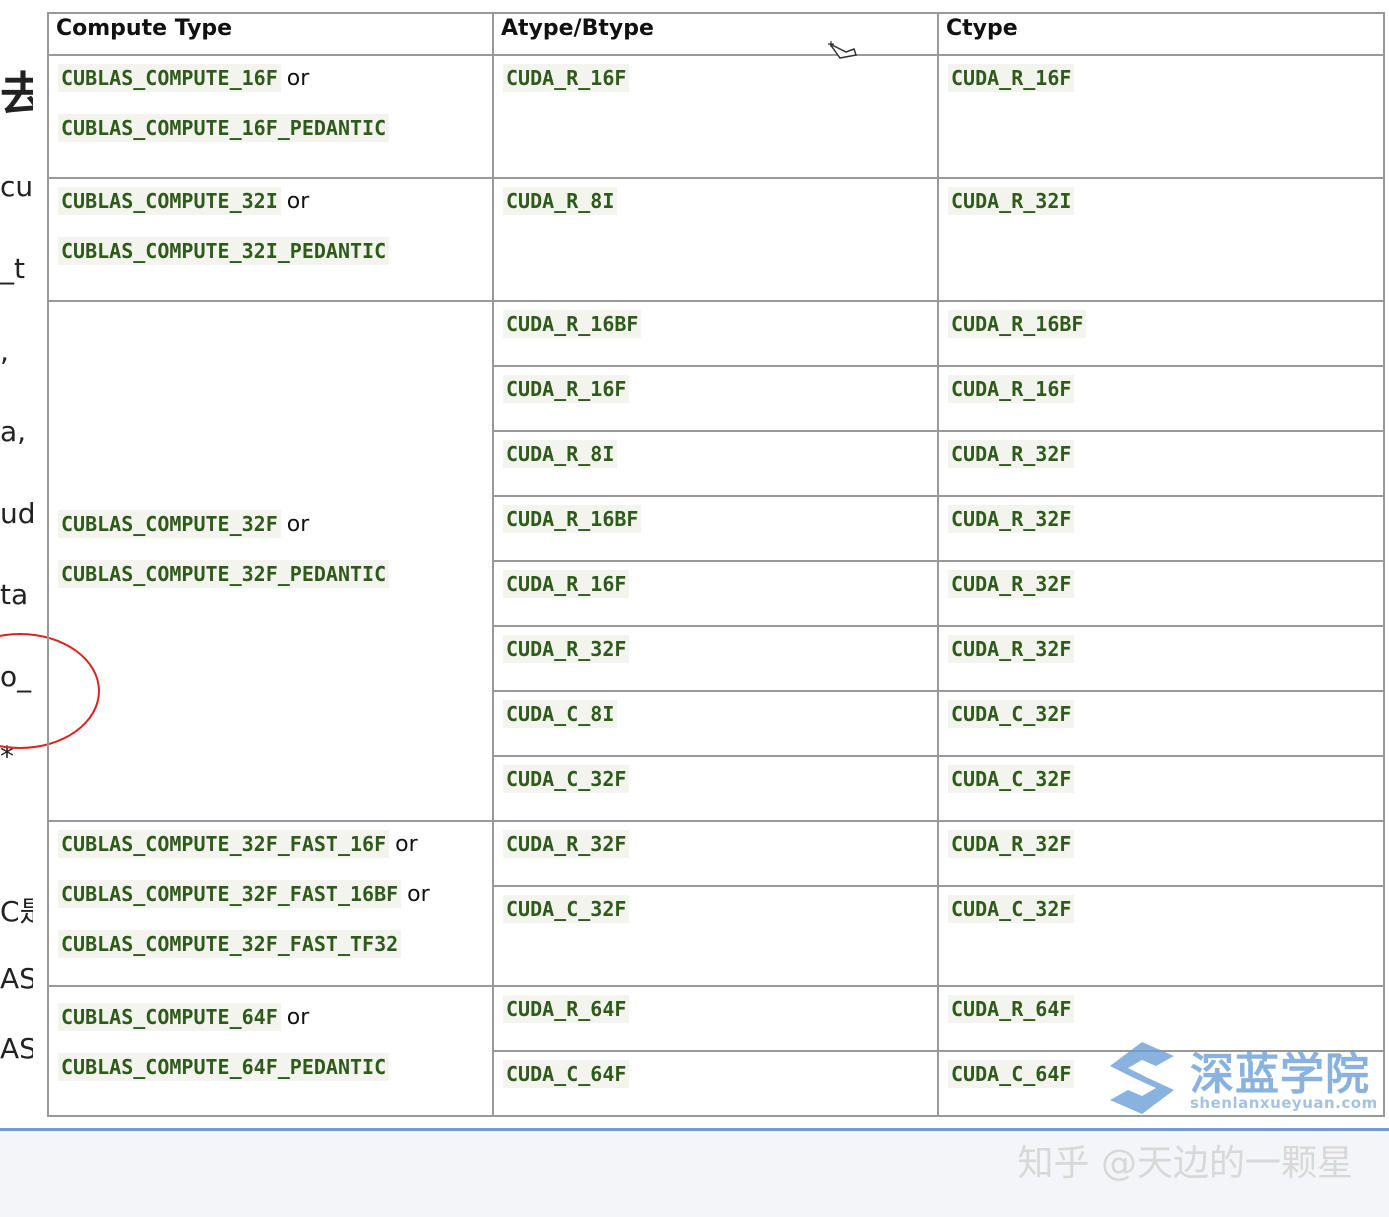 The height and width of the screenshot is (1217, 1389). Describe the element at coordinates (13, 431) in the screenshot. I see `left-text-fragment: a,` at that location.